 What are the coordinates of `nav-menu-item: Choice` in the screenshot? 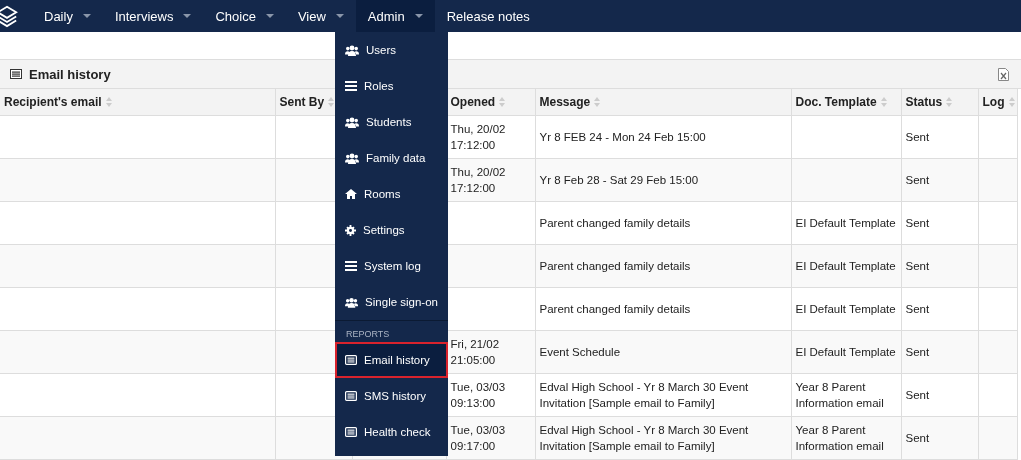 It's located at (244, 16).